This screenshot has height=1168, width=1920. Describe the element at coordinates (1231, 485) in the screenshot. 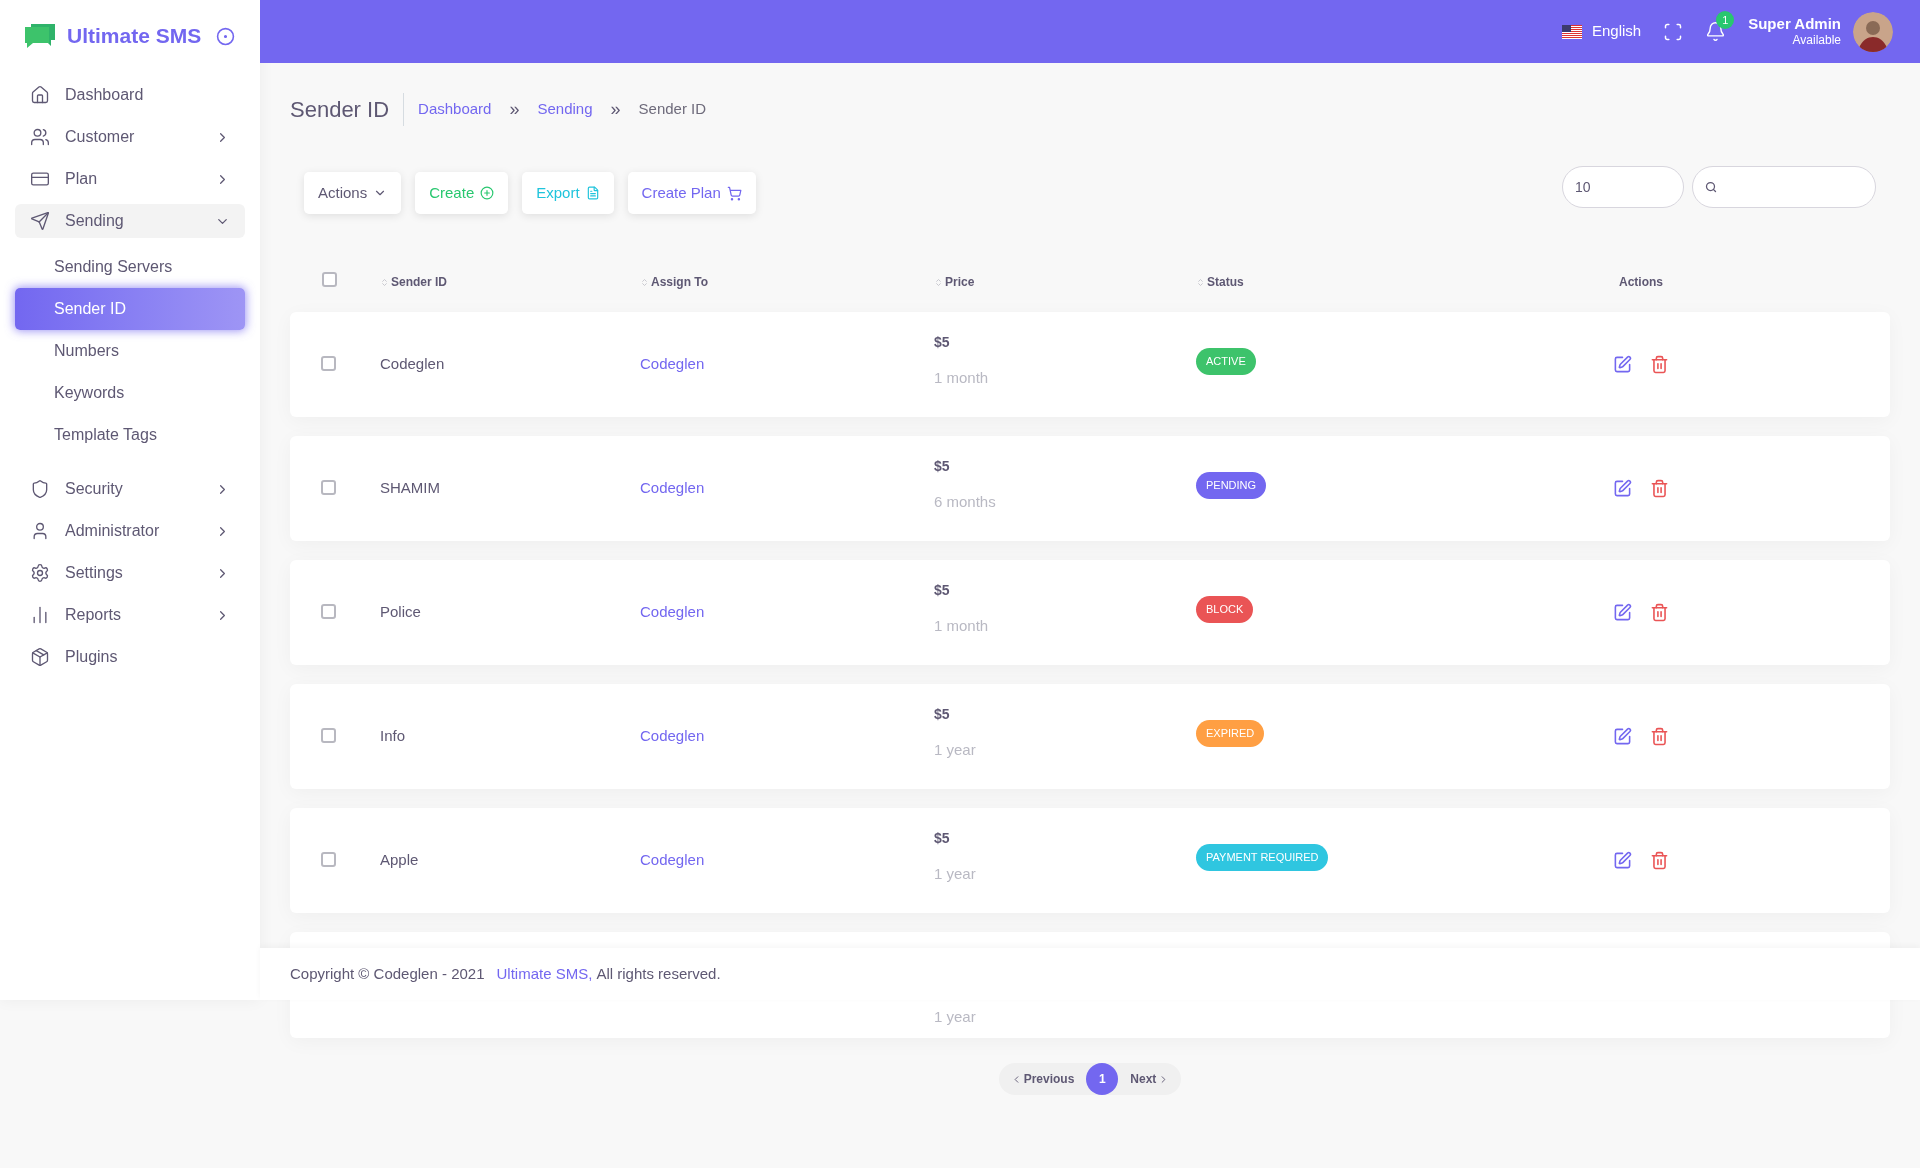

I see `status-badge: PENDING` at that location.